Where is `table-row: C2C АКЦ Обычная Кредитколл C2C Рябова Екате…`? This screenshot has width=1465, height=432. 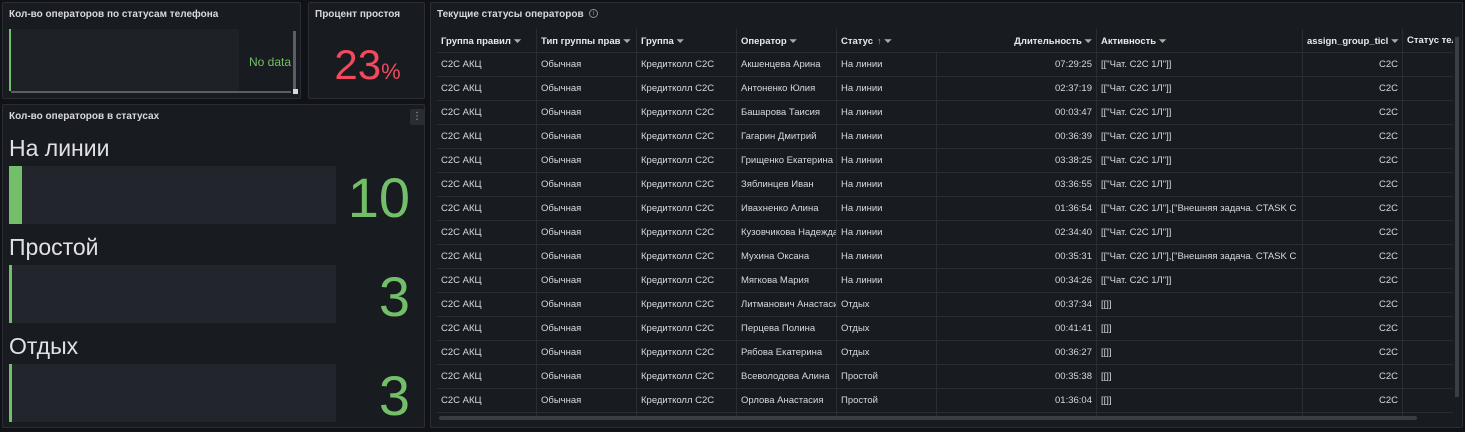
table-row: C2C АКЦ Обычная Кредитколл C2C Рябова Екате… is located at coordinates (945, 353).